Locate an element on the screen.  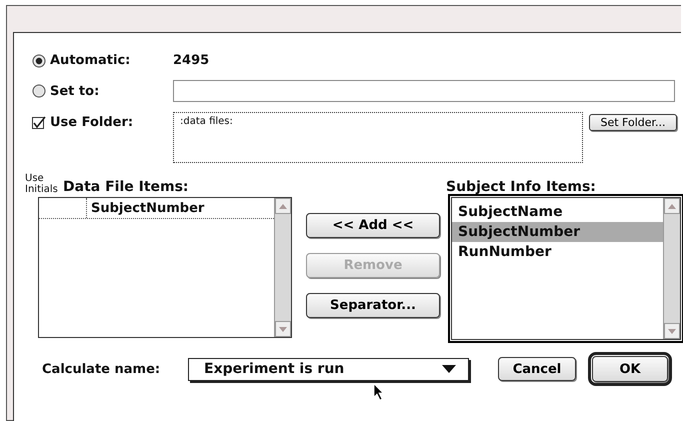
folder-path-field: :data files: is located at coordinates (378, 137).